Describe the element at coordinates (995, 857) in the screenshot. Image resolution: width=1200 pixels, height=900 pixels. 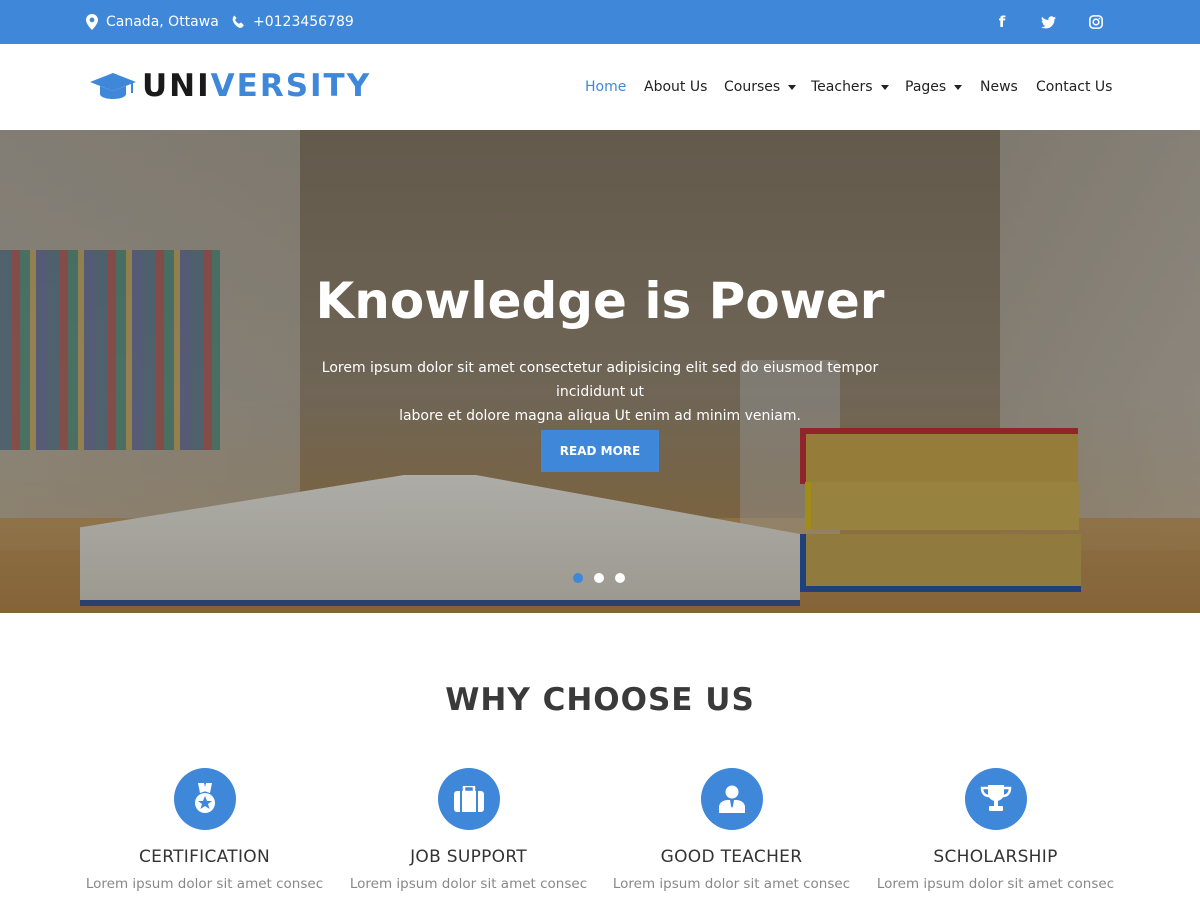
I see `feature-title: SCHOLARSHIP` at that location.